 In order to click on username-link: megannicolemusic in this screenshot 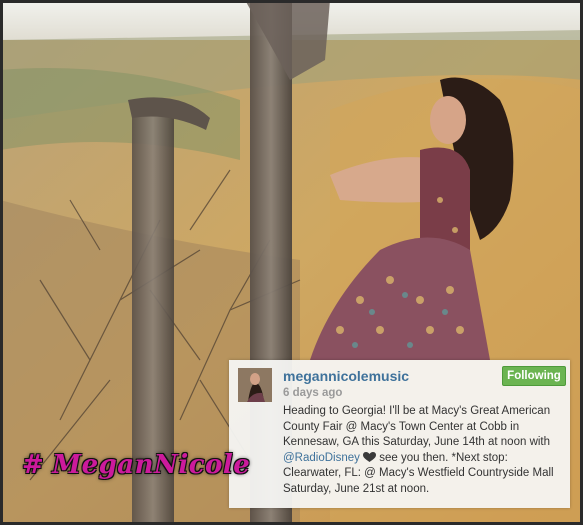, I will do `click(346, 376)`.